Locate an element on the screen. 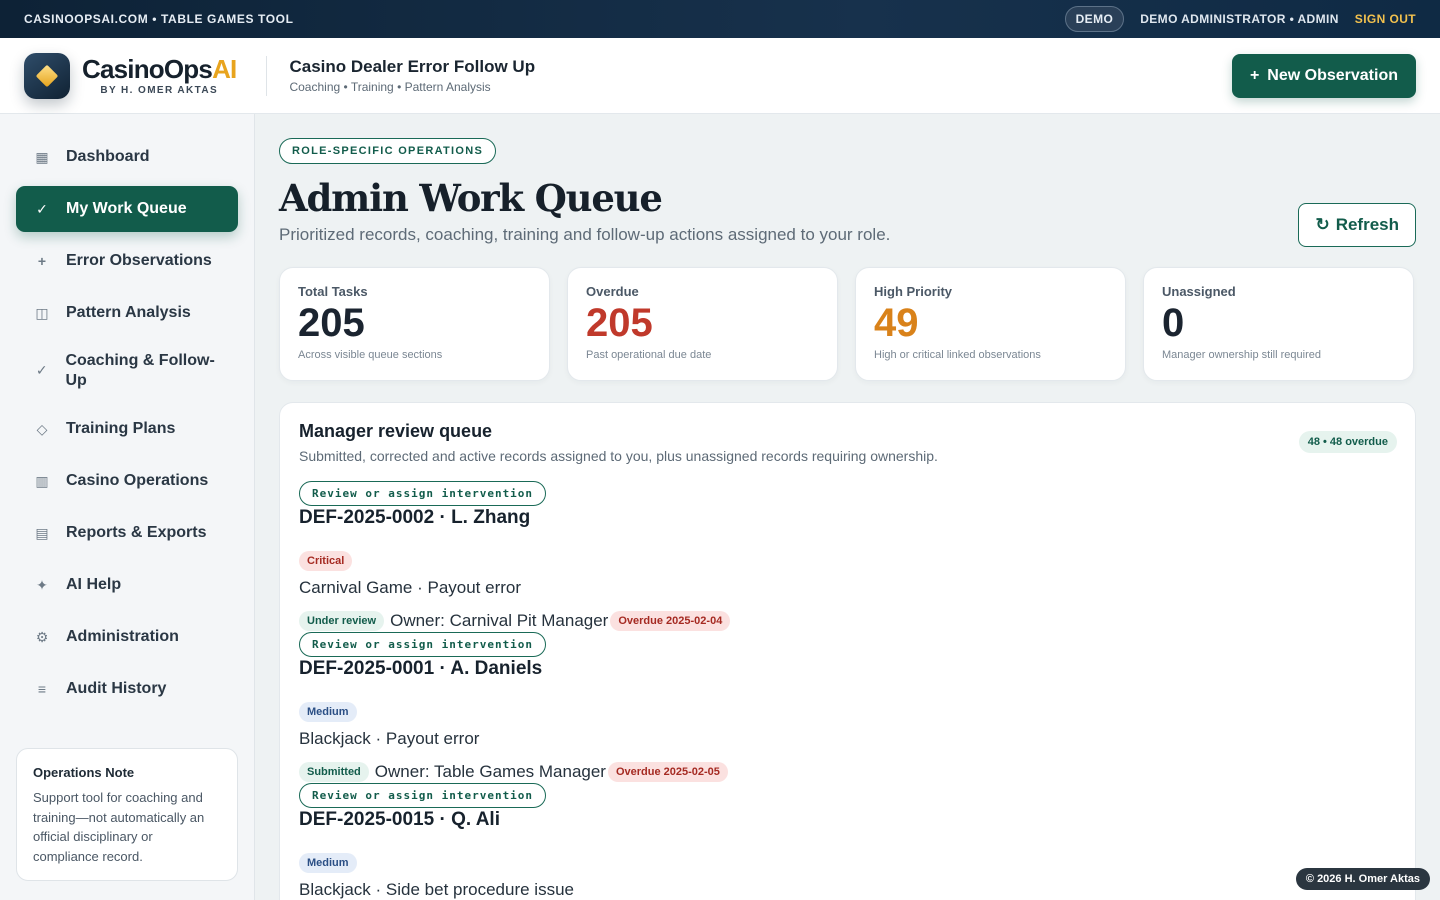 Image resolution: width=1440 pixels, height=900 pixels. sidebar-item-error-observations: + Error Observations is located at coordinates (127, 261).